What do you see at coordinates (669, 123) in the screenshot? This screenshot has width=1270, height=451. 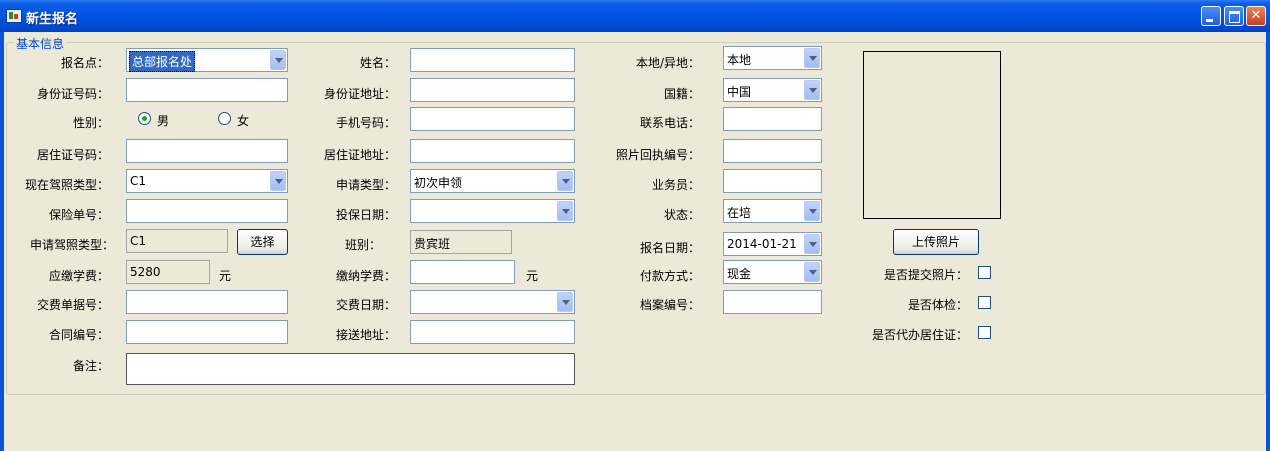 I see `label-contact-phone: 联系电话：` at bounding box center [669, 123].